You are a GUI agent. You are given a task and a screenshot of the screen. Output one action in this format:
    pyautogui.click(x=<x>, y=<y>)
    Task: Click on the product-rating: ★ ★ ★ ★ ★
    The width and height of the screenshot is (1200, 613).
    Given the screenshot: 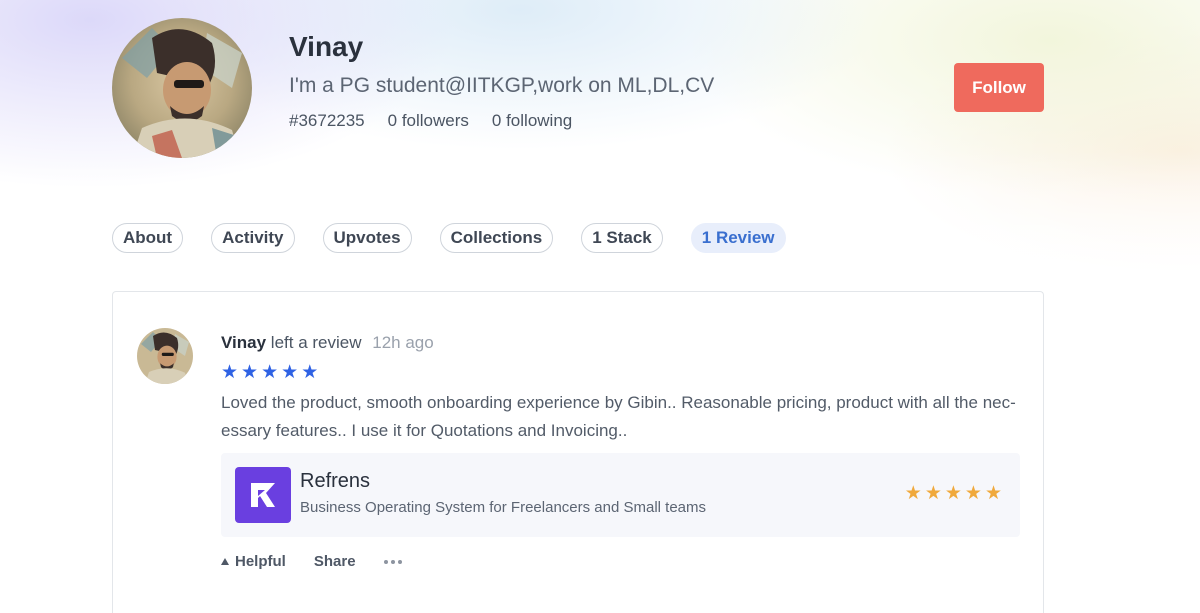 What is the action you would take?
    pyautogui.click(x=952, y=494)
    